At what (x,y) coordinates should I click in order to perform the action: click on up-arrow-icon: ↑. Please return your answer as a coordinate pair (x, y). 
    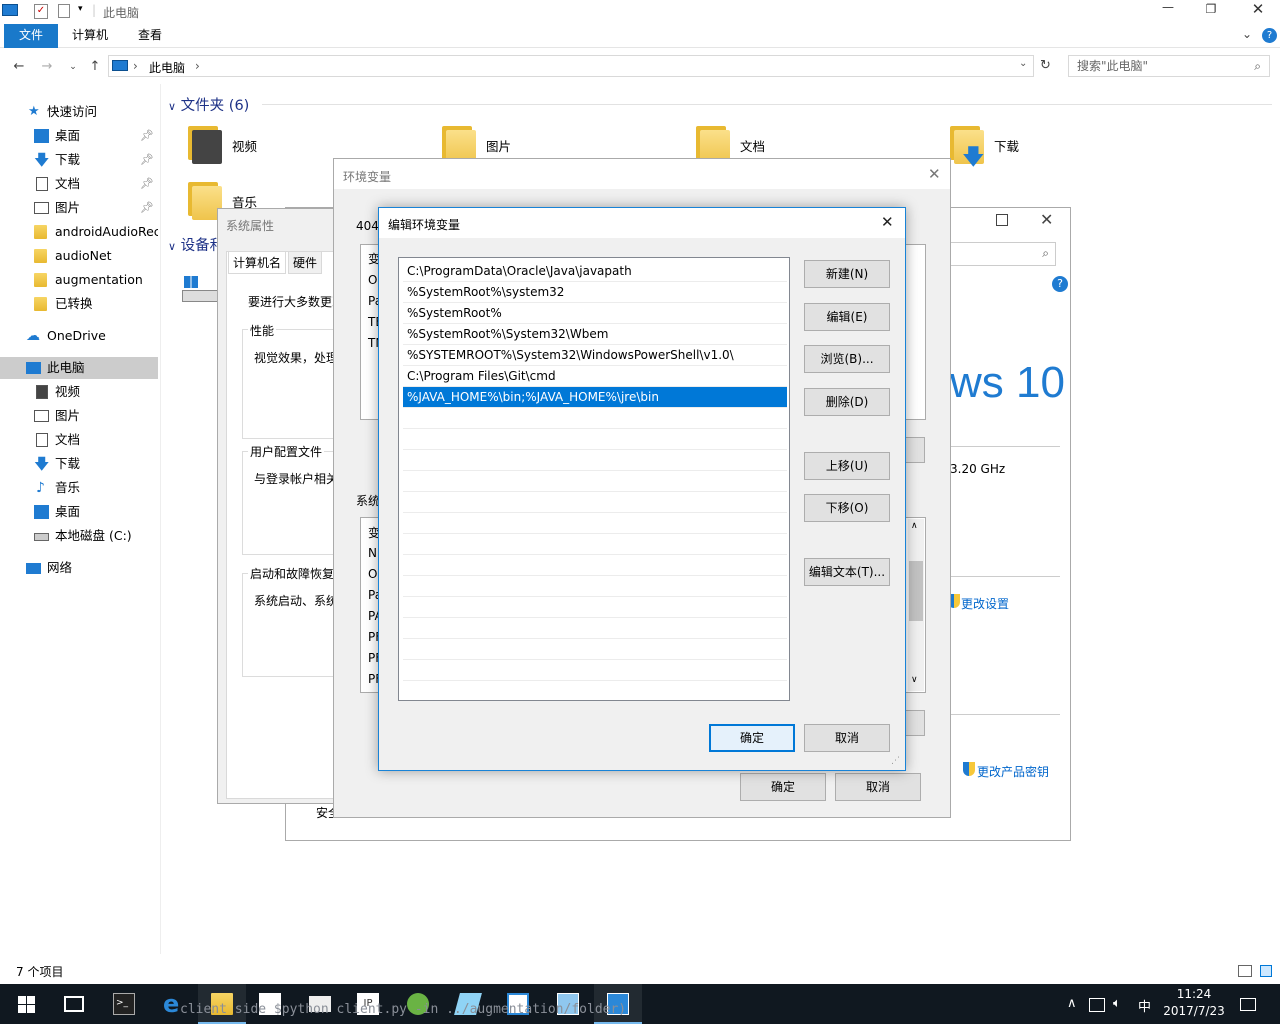
    Looking at the image, I should click on (95, 67).